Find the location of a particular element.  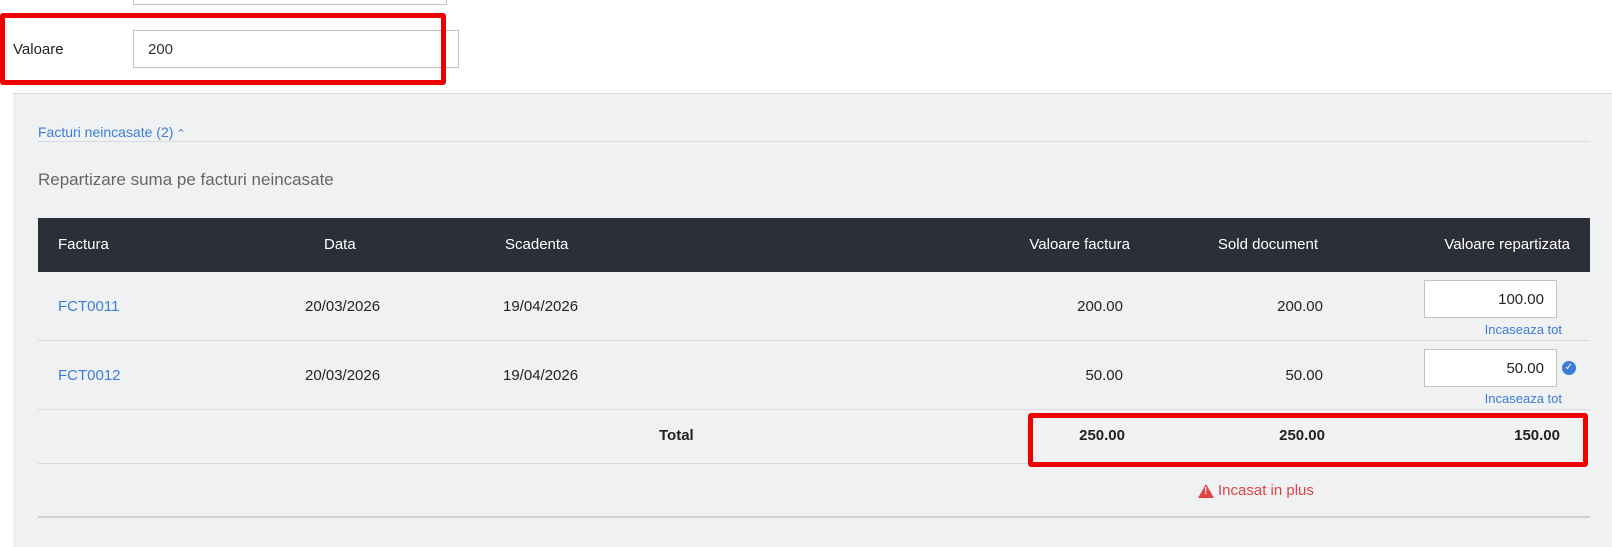

invoice-link: FCT0012 is located at coordinates (89, 375).